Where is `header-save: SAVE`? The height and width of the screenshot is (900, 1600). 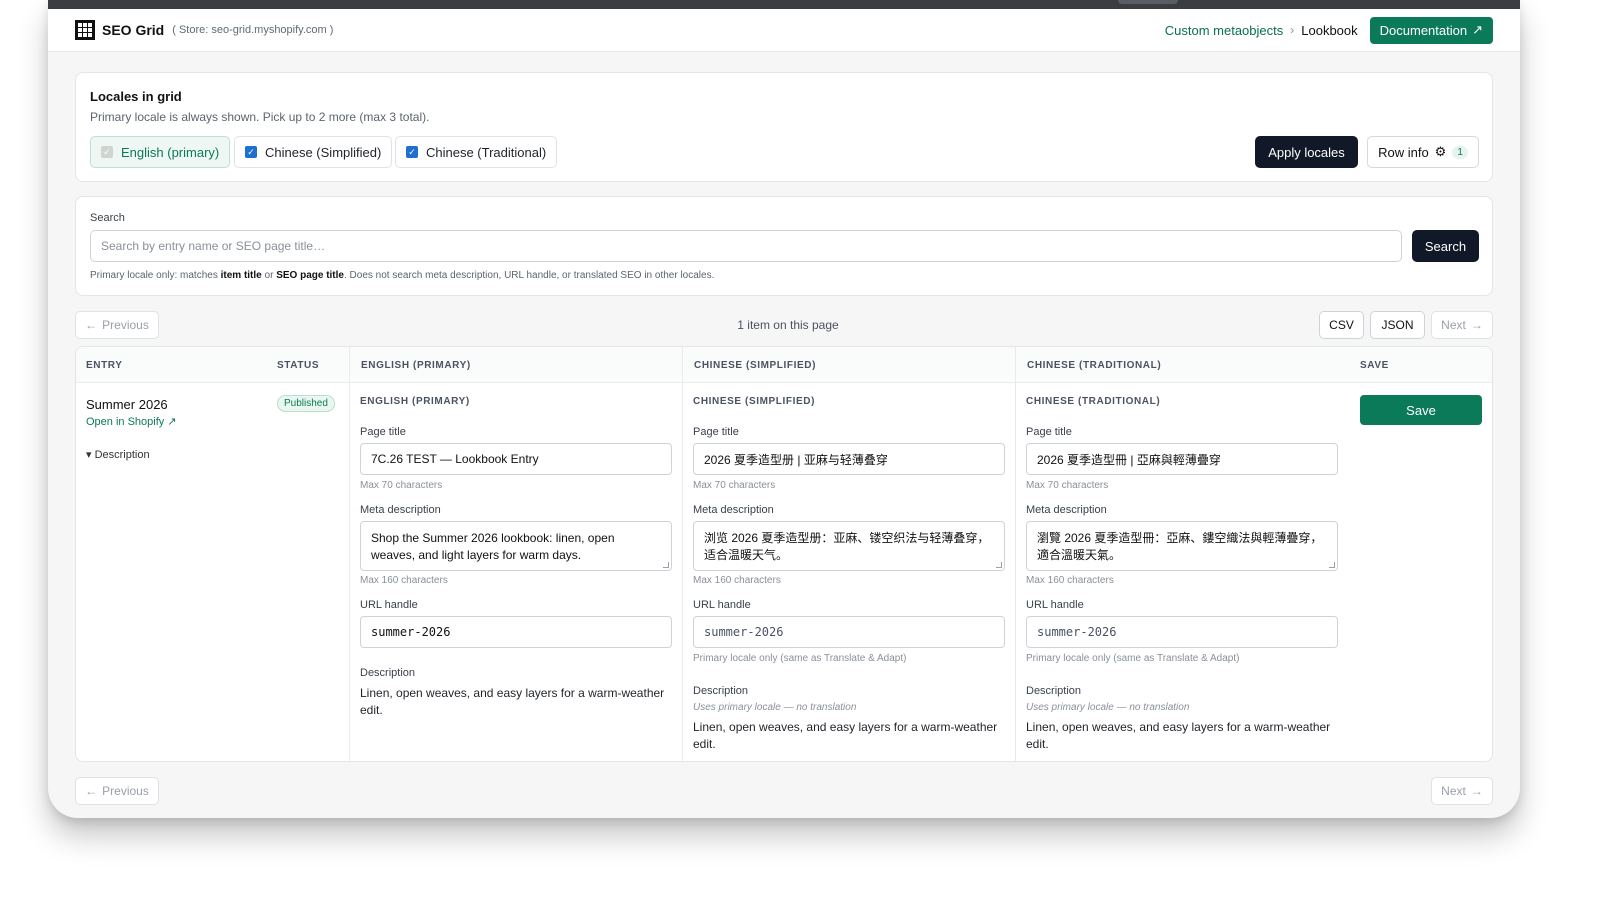 header-save: SAVE is located at coordinates (1374, 365).